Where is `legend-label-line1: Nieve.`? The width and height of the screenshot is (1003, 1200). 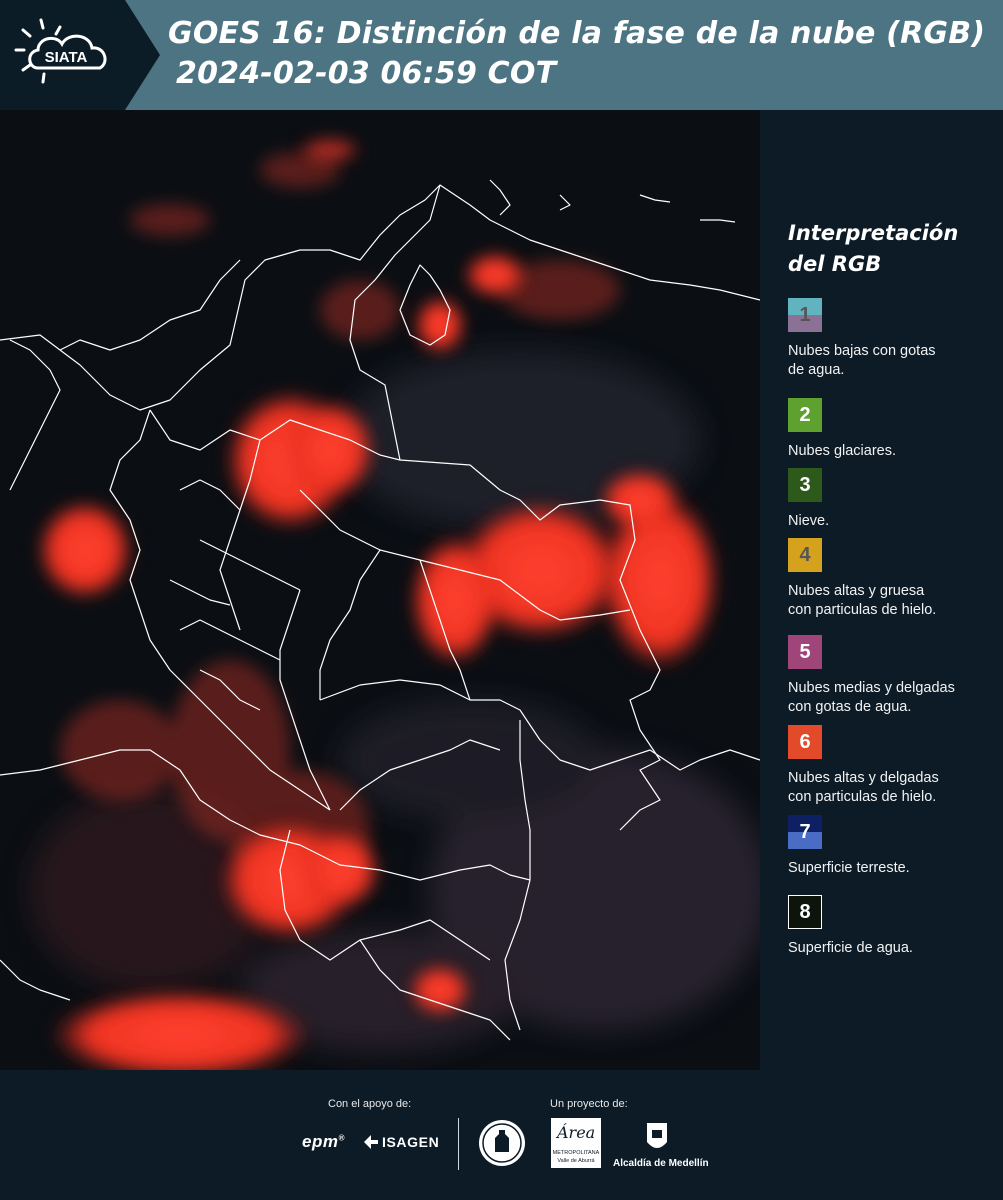 legend-label-line1: Nieve. is located at coordinates (809, 521).